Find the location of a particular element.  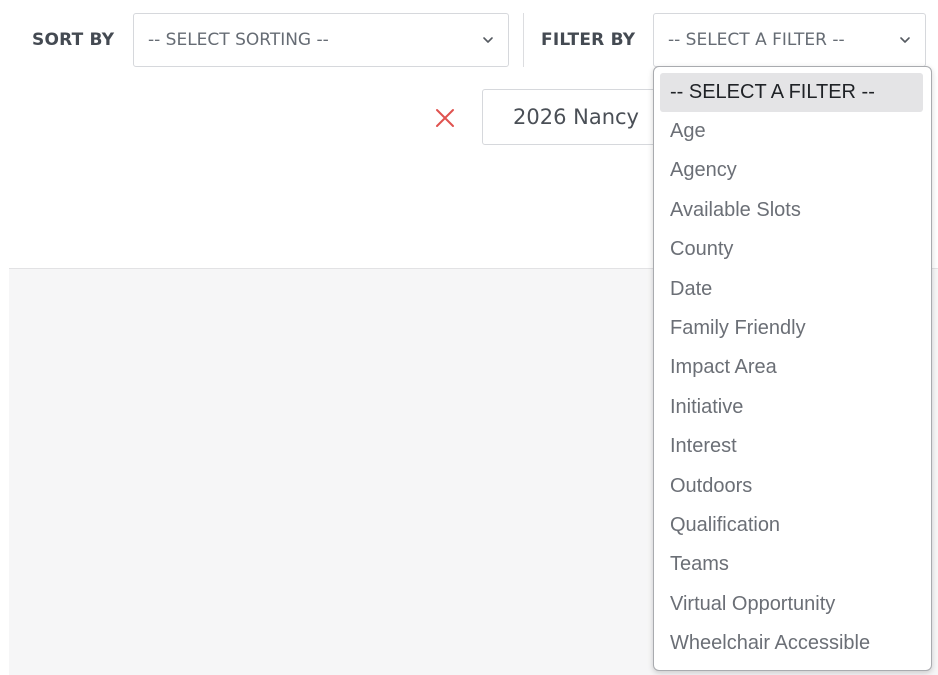

sort-select: -- SELECT SORTING -- is located at coordinates (321, 40).